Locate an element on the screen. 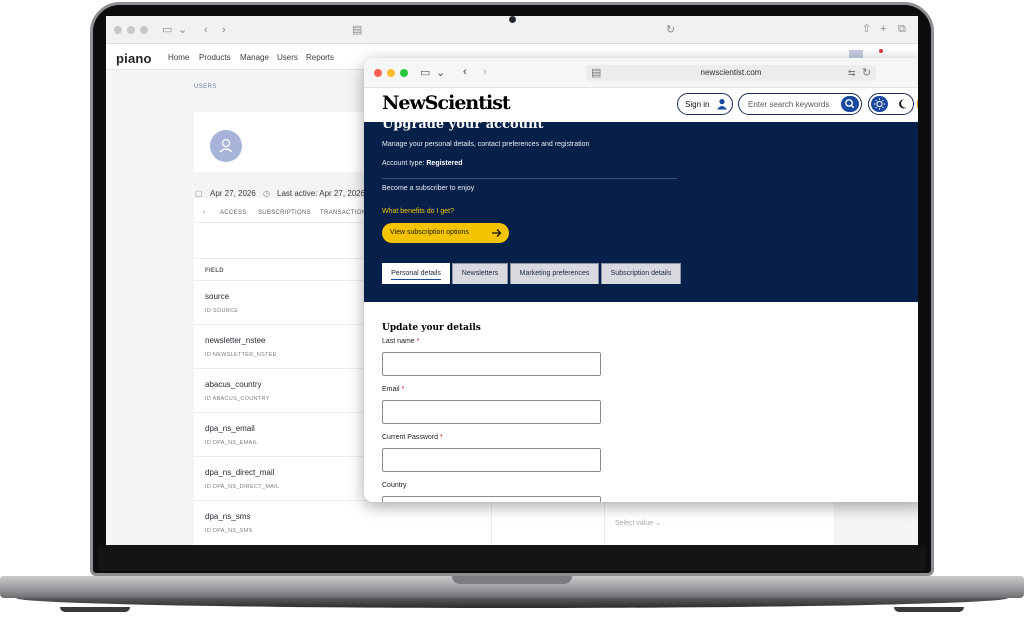 This screenshot has height=619, width=1024. url-text: newscientist.com is located at coordinates (731, 72).